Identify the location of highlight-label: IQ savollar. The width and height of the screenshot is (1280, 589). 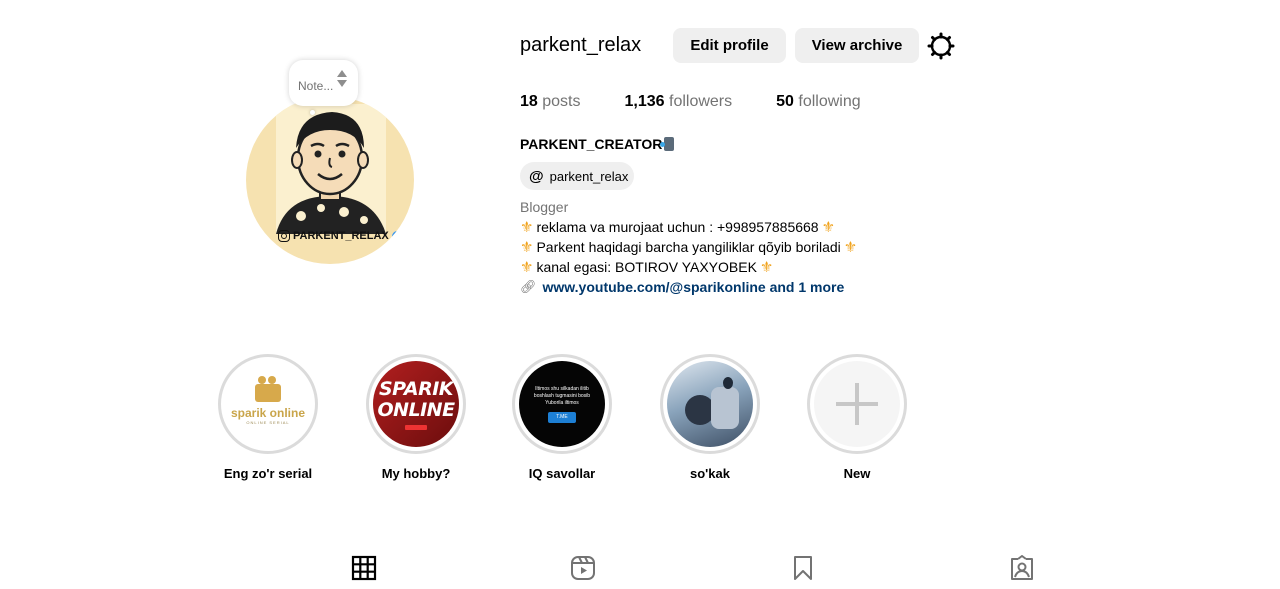
(562, 473).